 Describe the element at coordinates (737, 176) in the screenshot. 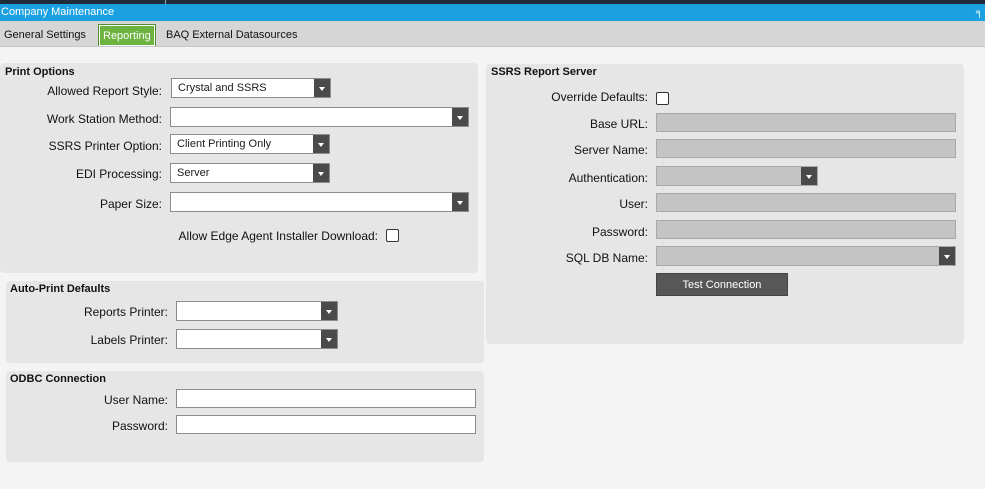

I see `authentication-combo` at that location.